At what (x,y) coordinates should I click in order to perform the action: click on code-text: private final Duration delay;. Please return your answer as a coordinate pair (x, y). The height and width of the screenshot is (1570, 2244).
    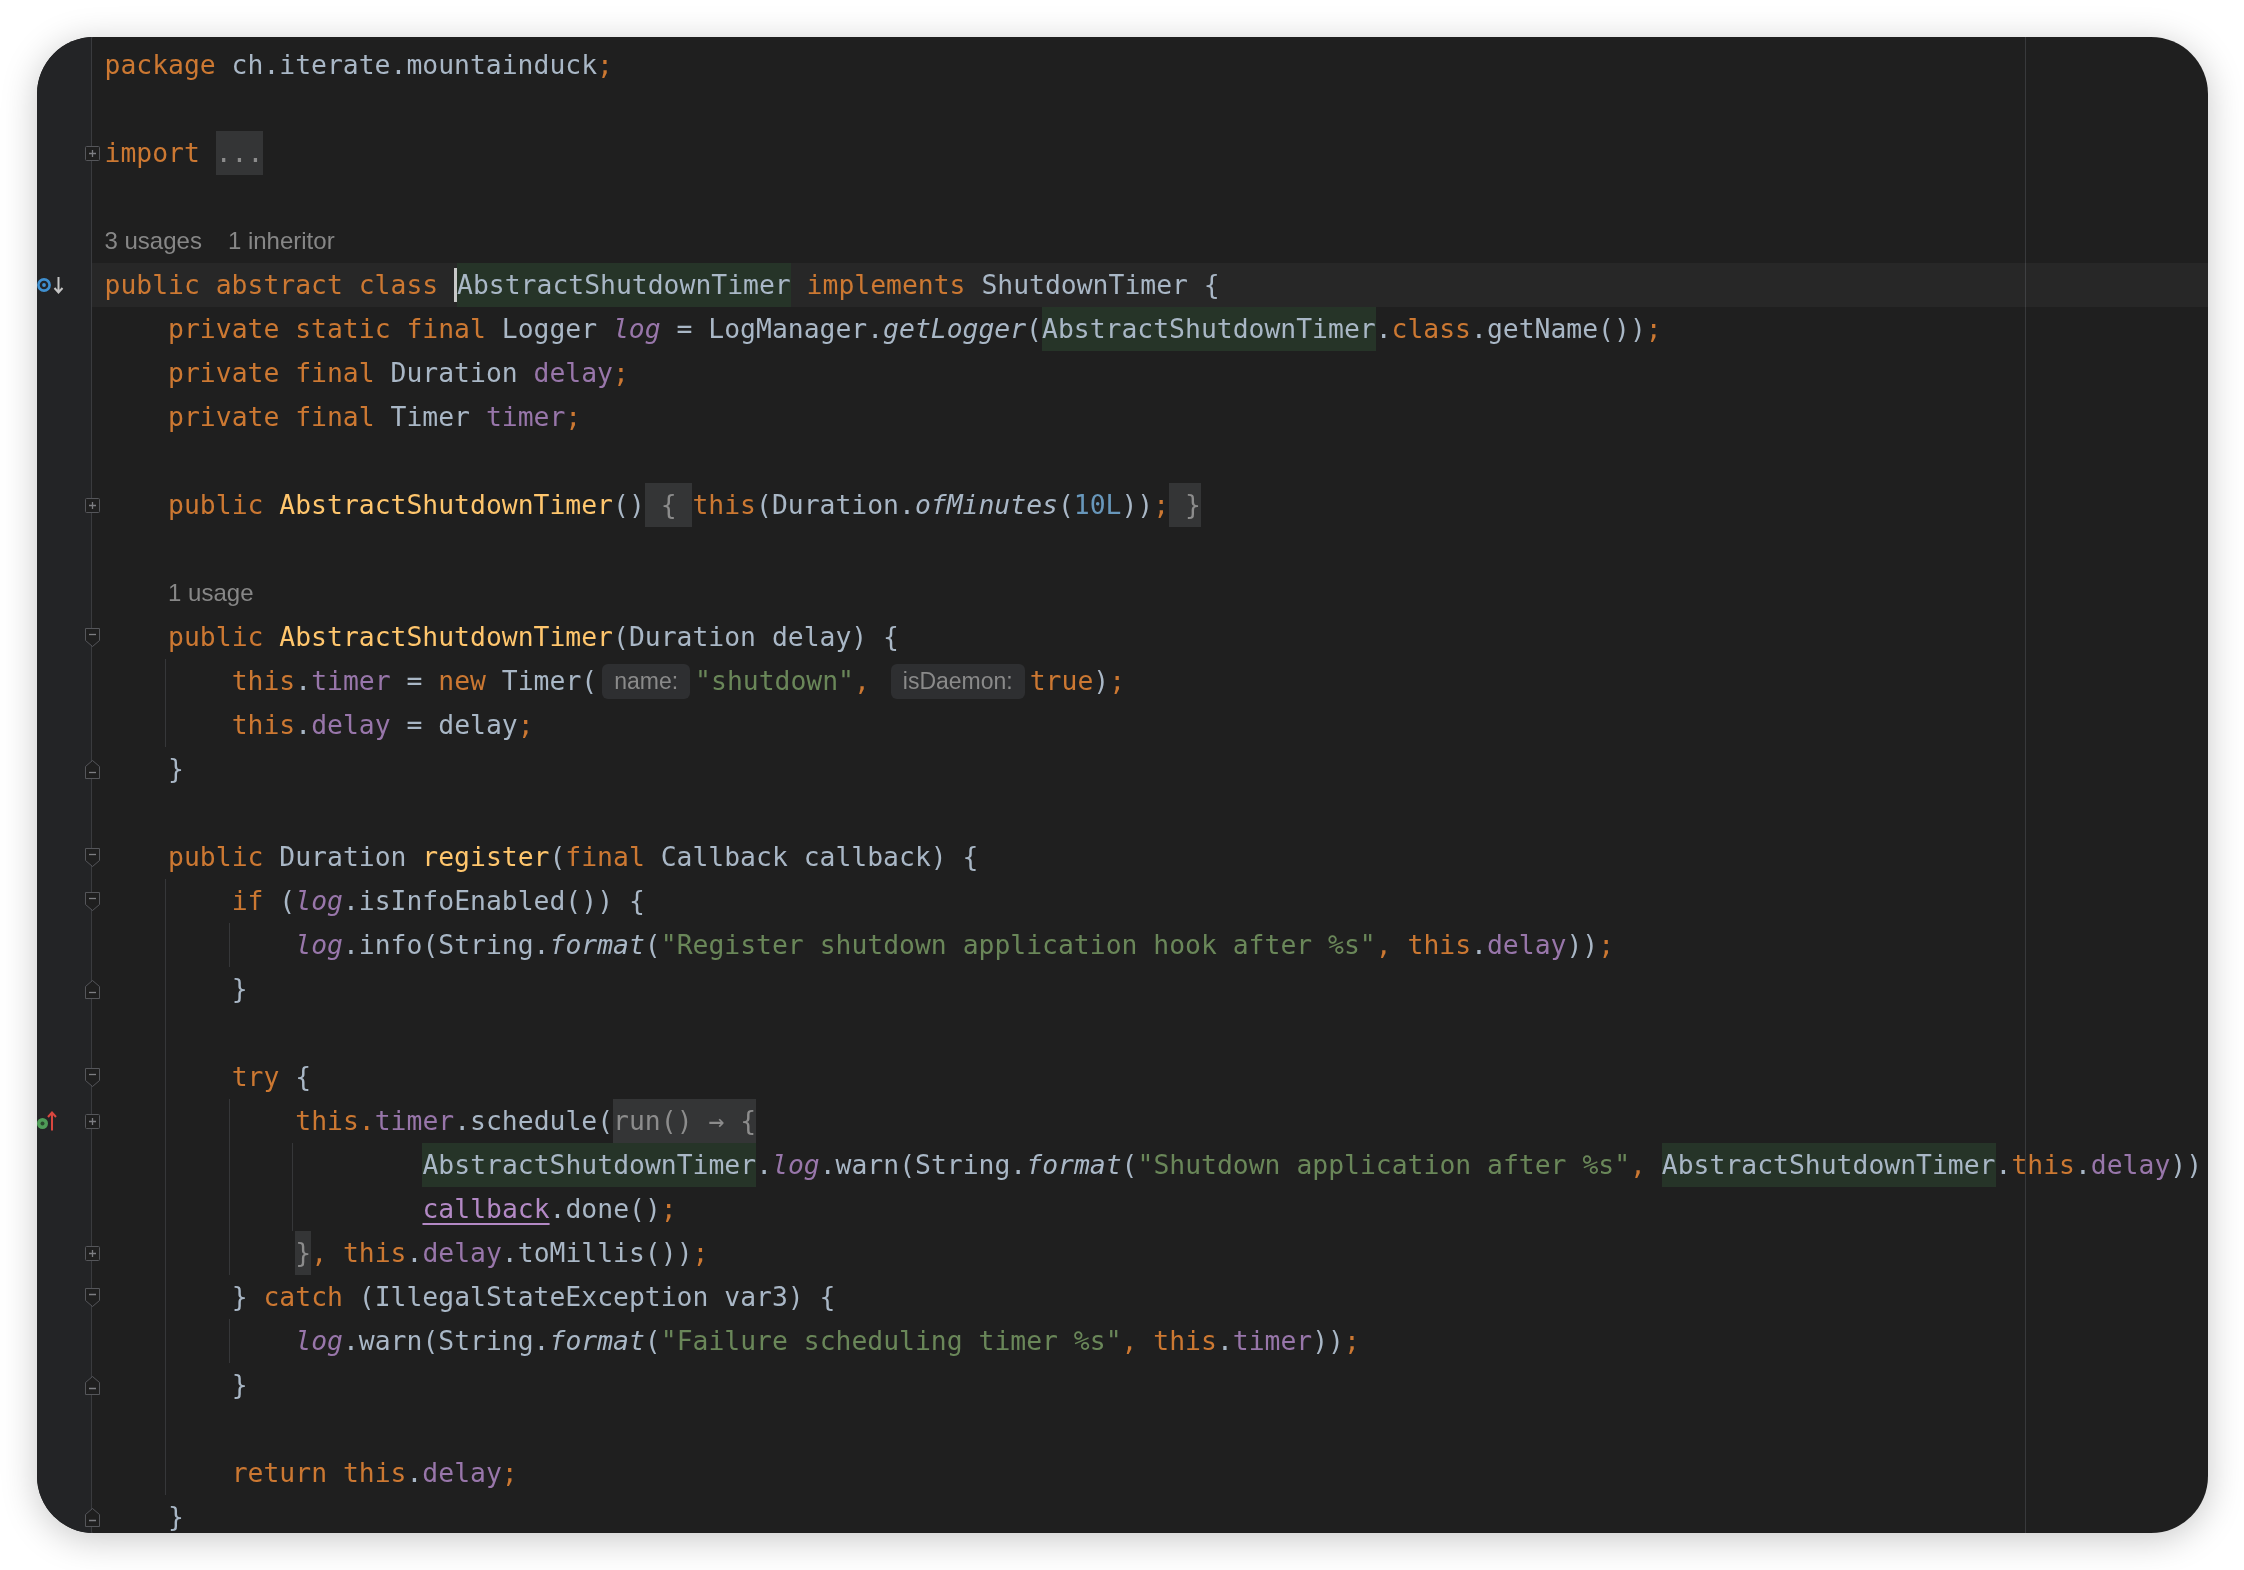
    Looking at the image, I should click on (398, 373).